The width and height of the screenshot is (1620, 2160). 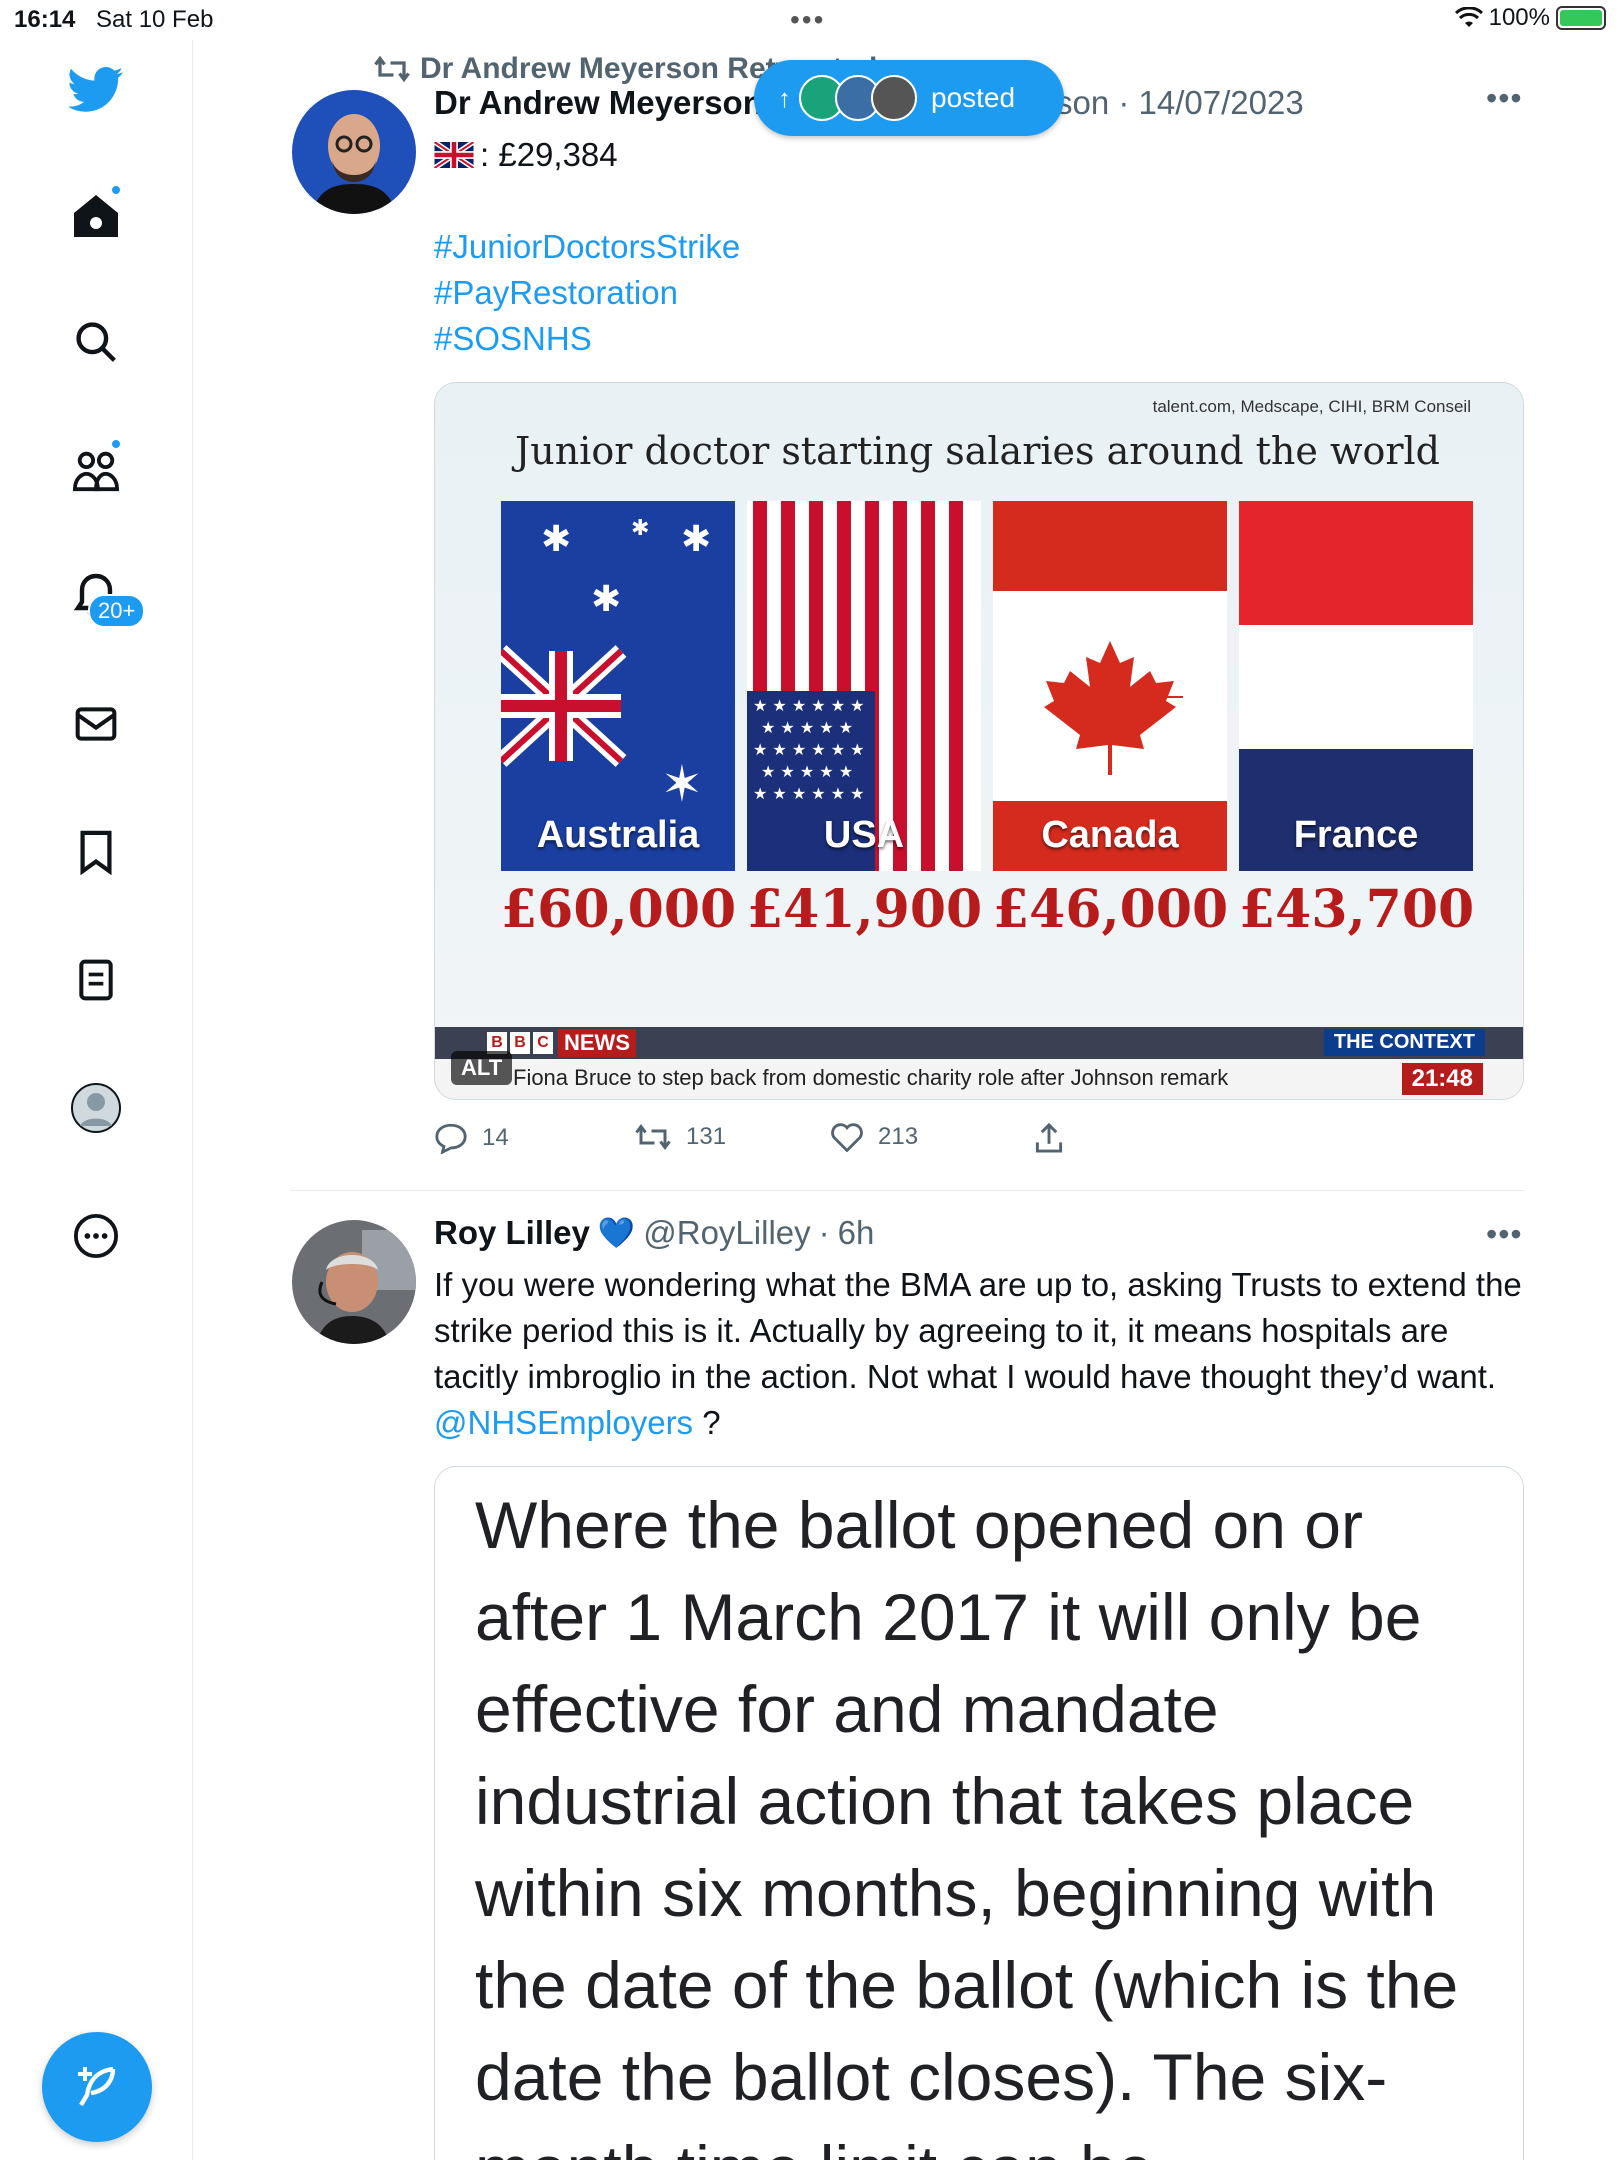 I want to click on compose-tweet-button, so click(x=97, y=2087).